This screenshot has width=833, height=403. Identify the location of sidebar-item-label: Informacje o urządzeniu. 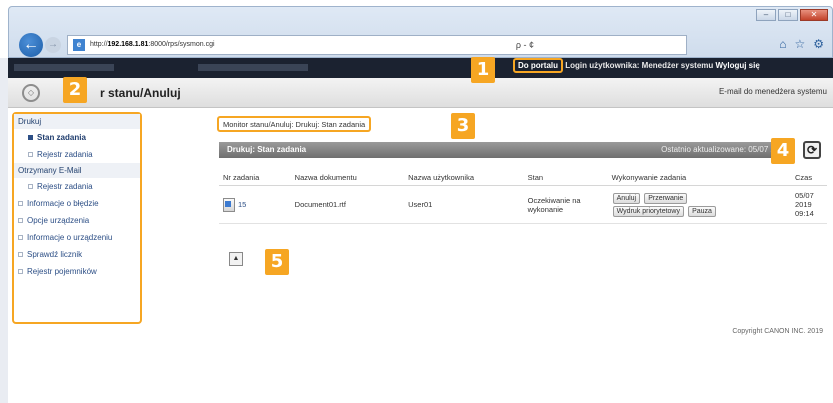
(70, 237).